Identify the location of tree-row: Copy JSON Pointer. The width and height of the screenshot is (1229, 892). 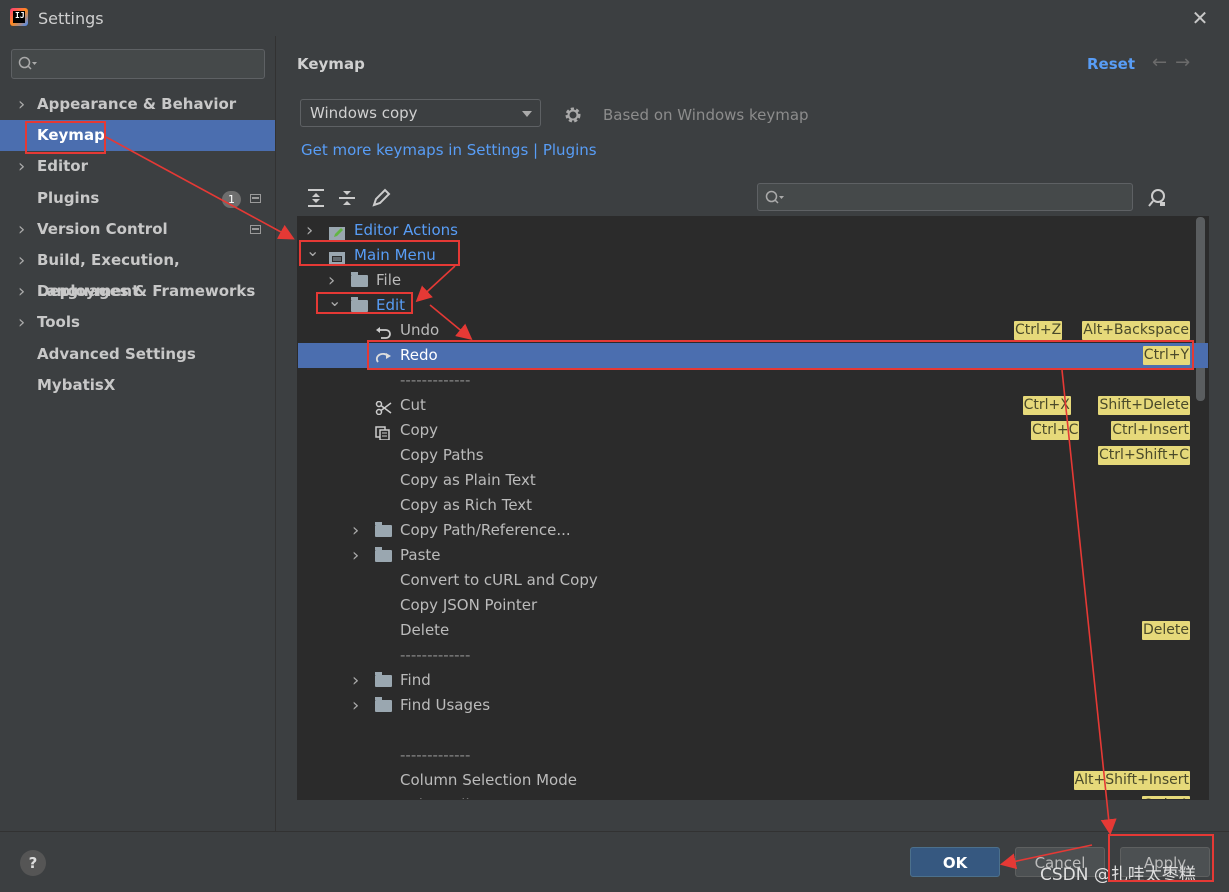
(753, 605).